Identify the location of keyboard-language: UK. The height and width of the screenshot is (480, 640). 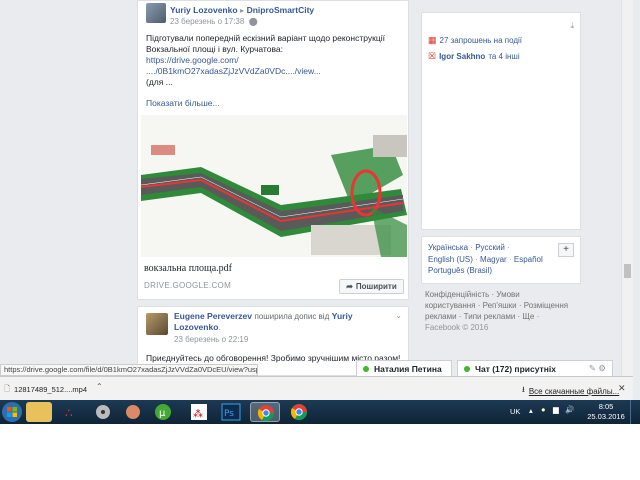
(515, 411).